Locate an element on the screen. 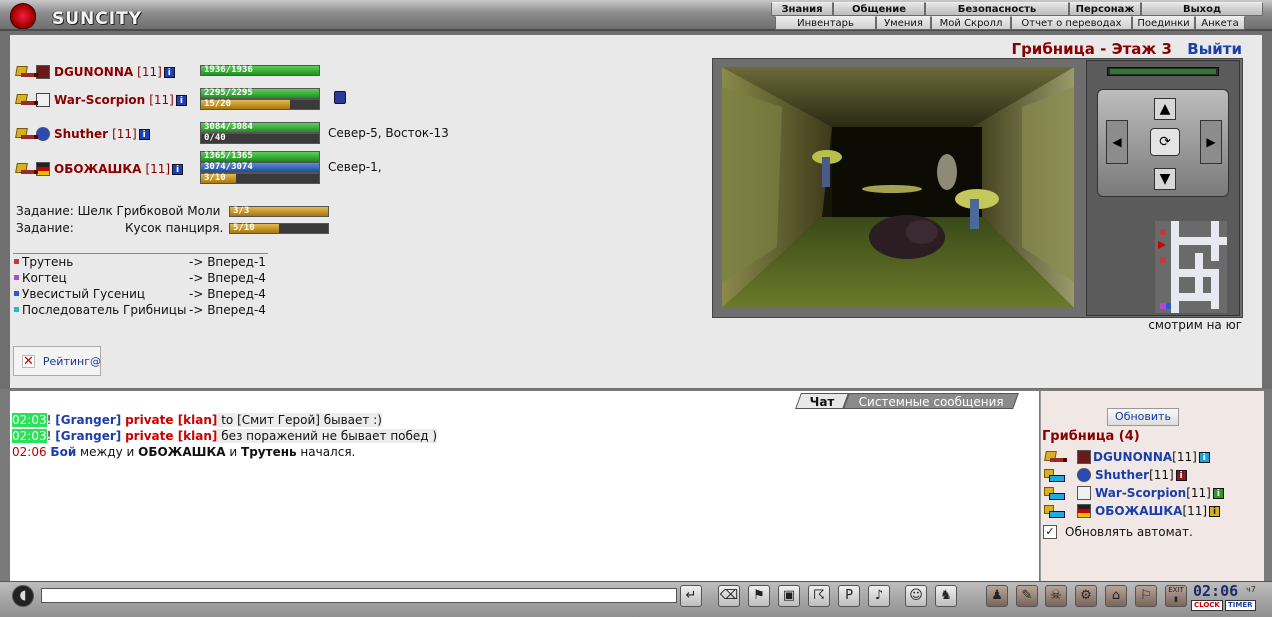  helmet-icon: ♞ is located at coordinates (946, 596).